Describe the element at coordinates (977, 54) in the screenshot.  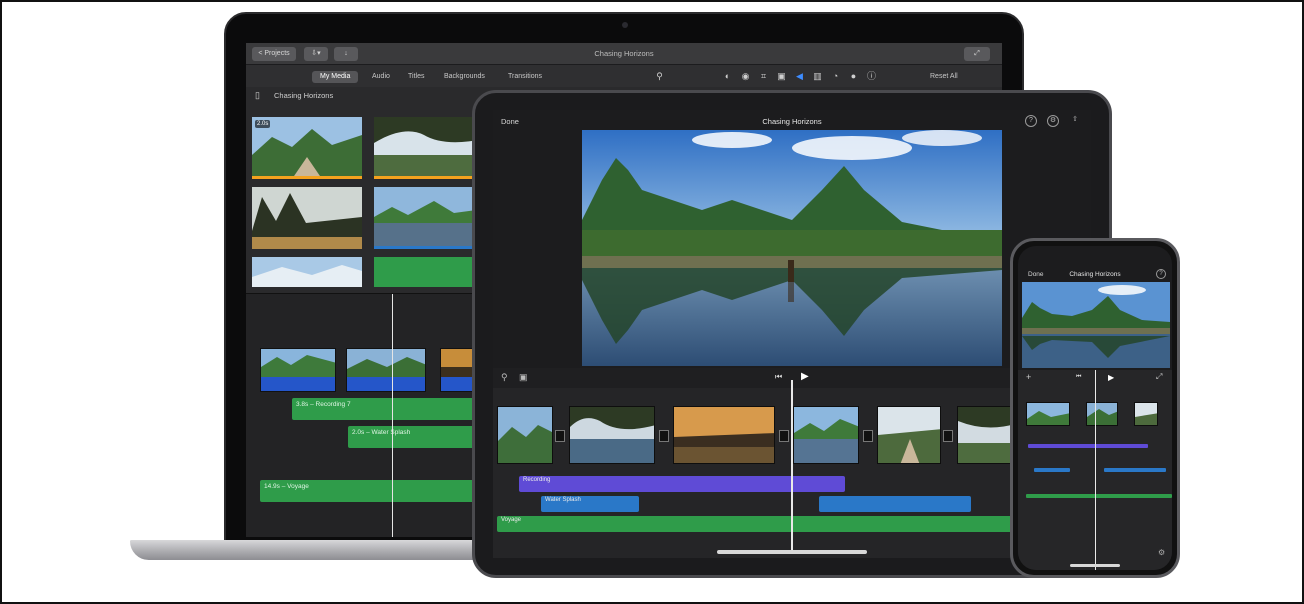
I see `fullscreen-button: ⤢` at that location.